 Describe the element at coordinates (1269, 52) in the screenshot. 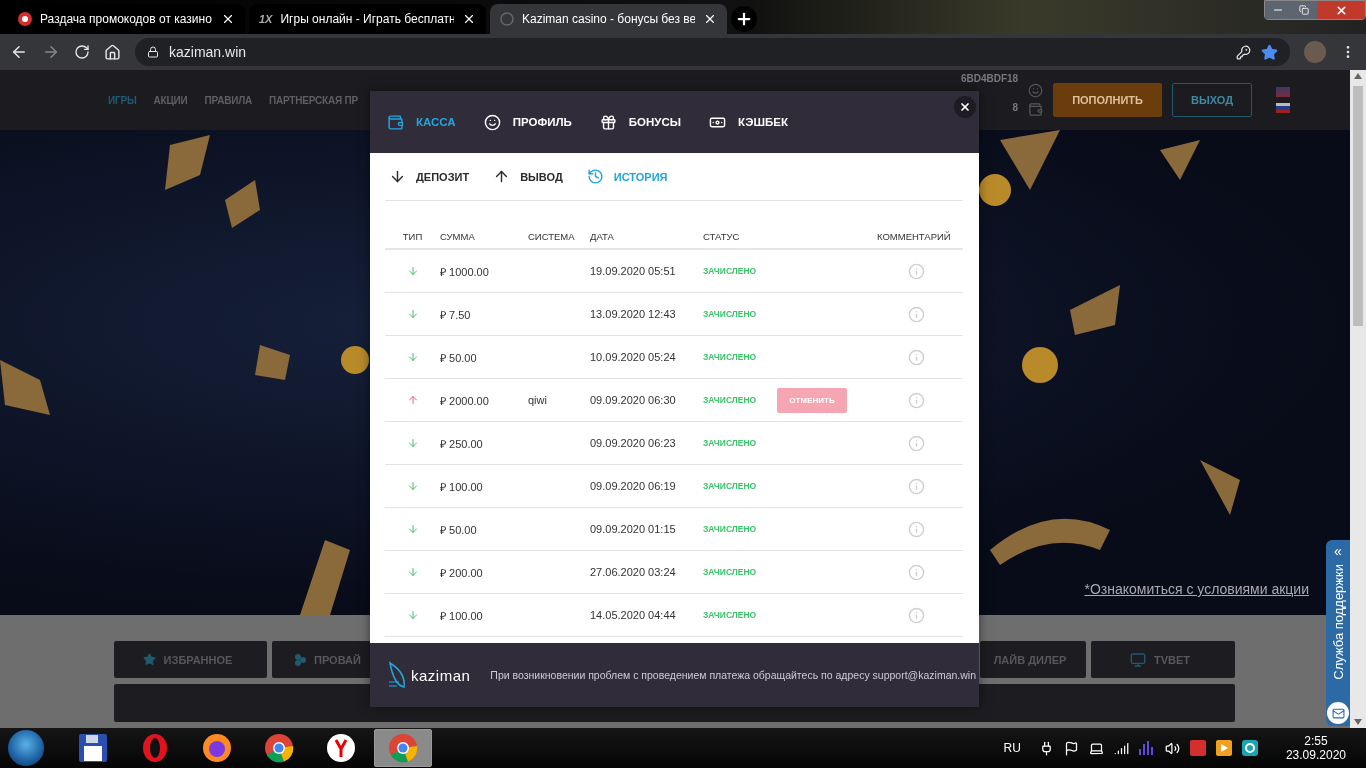

I see `bookmark-star-icon` at that location.